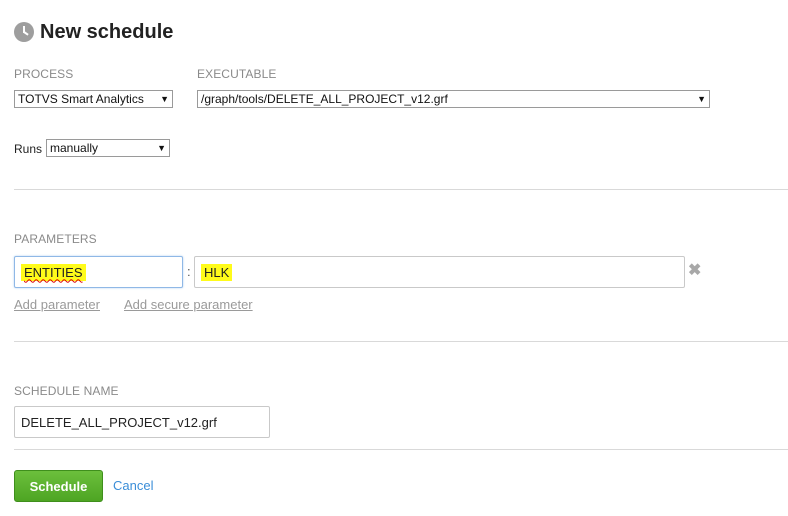 The image size is (788, 516). Describe the element at coordinates (66, 391) in the screenshot. I see `schedule-name-label: SCHEDULE NAME` at that location.